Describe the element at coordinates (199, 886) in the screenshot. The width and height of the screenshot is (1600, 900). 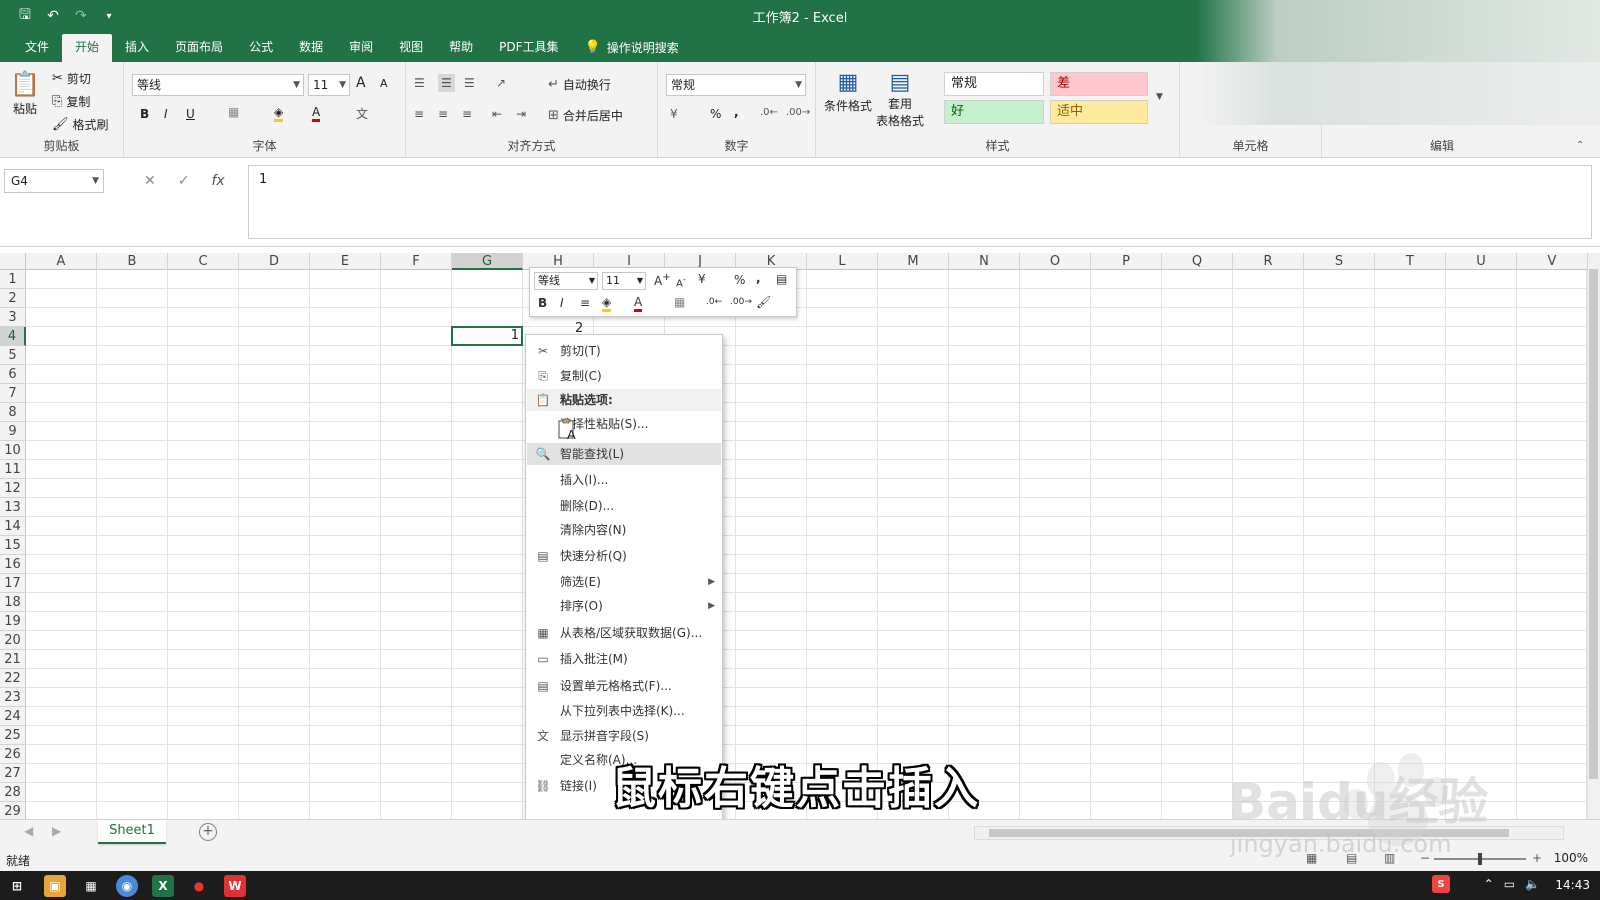
I see `record-icon: ●` at that location.